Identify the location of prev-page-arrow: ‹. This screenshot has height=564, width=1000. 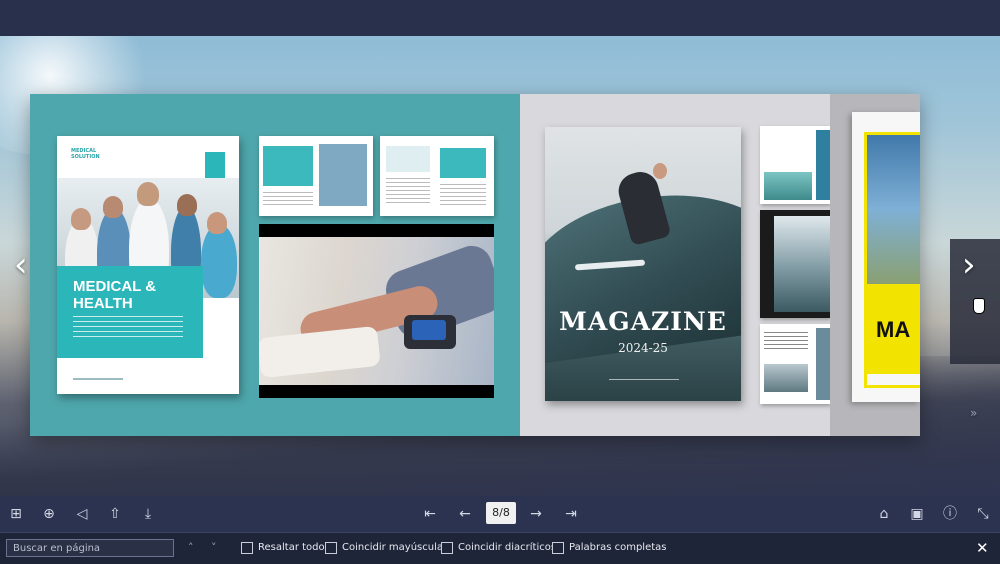
(21, 265).